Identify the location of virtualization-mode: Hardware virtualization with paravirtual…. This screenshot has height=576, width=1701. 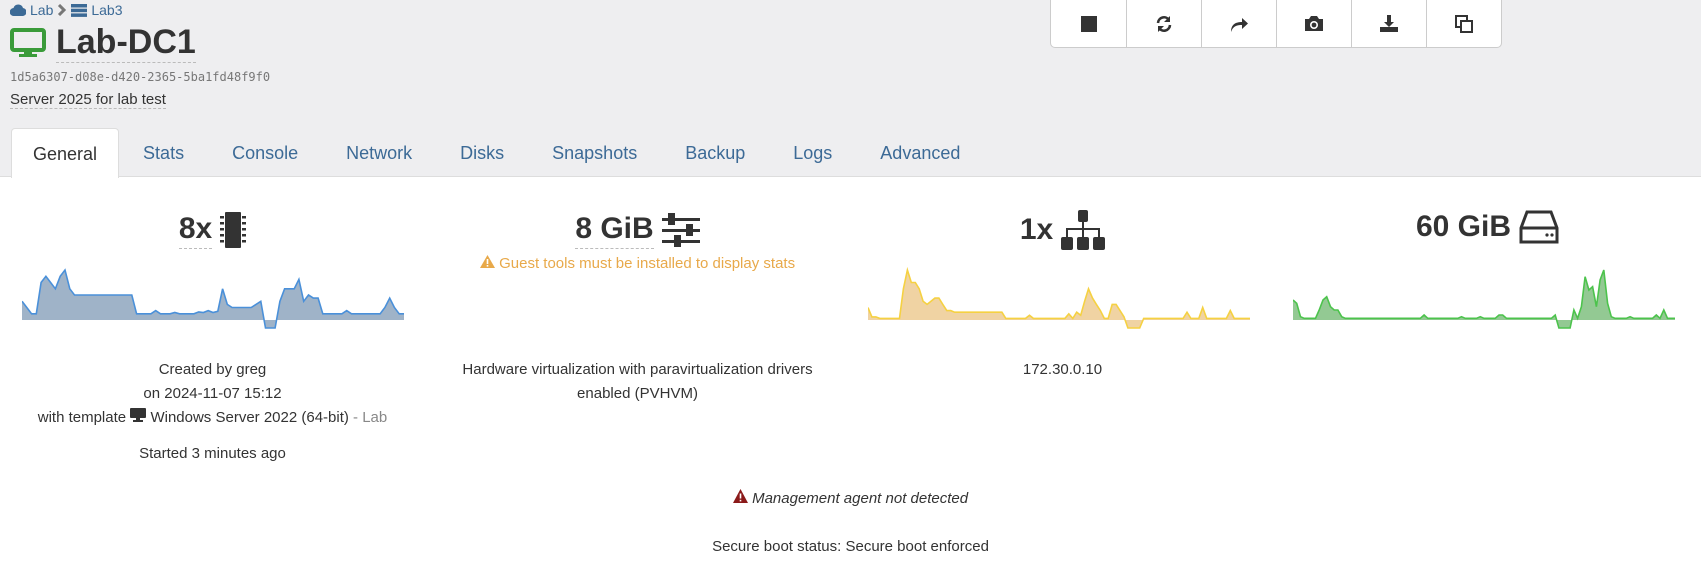
(637, 381).